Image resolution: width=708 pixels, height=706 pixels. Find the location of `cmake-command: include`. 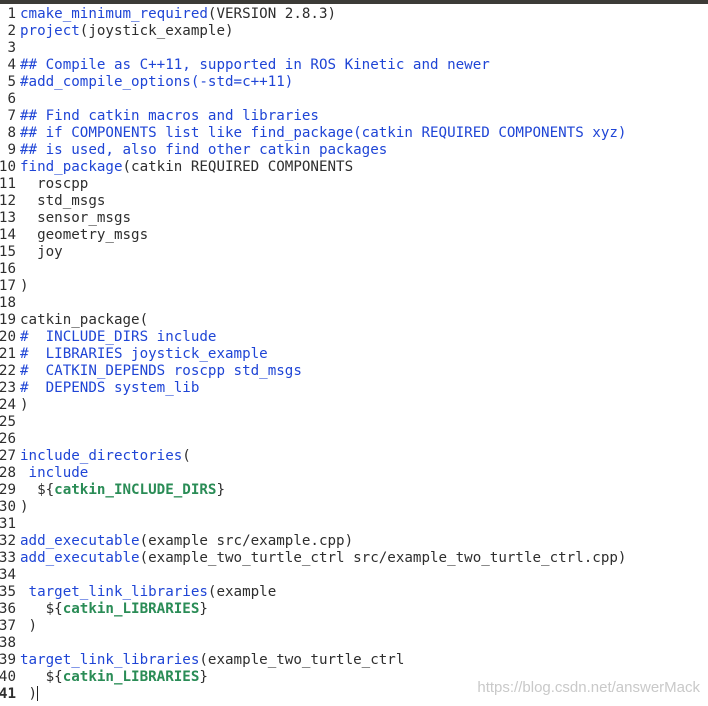

cmake-command: include is located at coordinates (54, 473).